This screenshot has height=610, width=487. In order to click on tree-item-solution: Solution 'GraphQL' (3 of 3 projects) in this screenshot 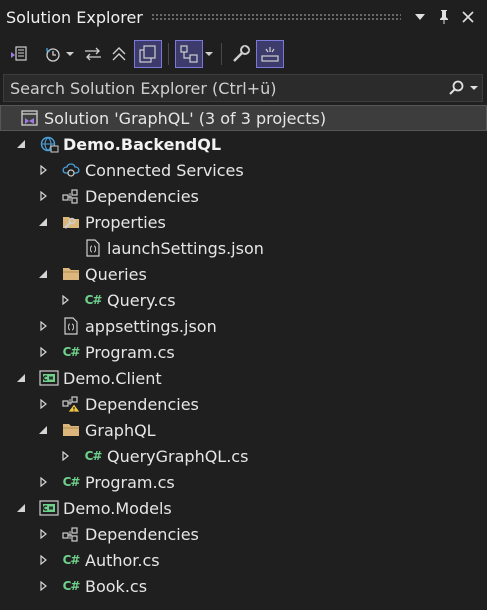, I will do `click(243, 118)`.